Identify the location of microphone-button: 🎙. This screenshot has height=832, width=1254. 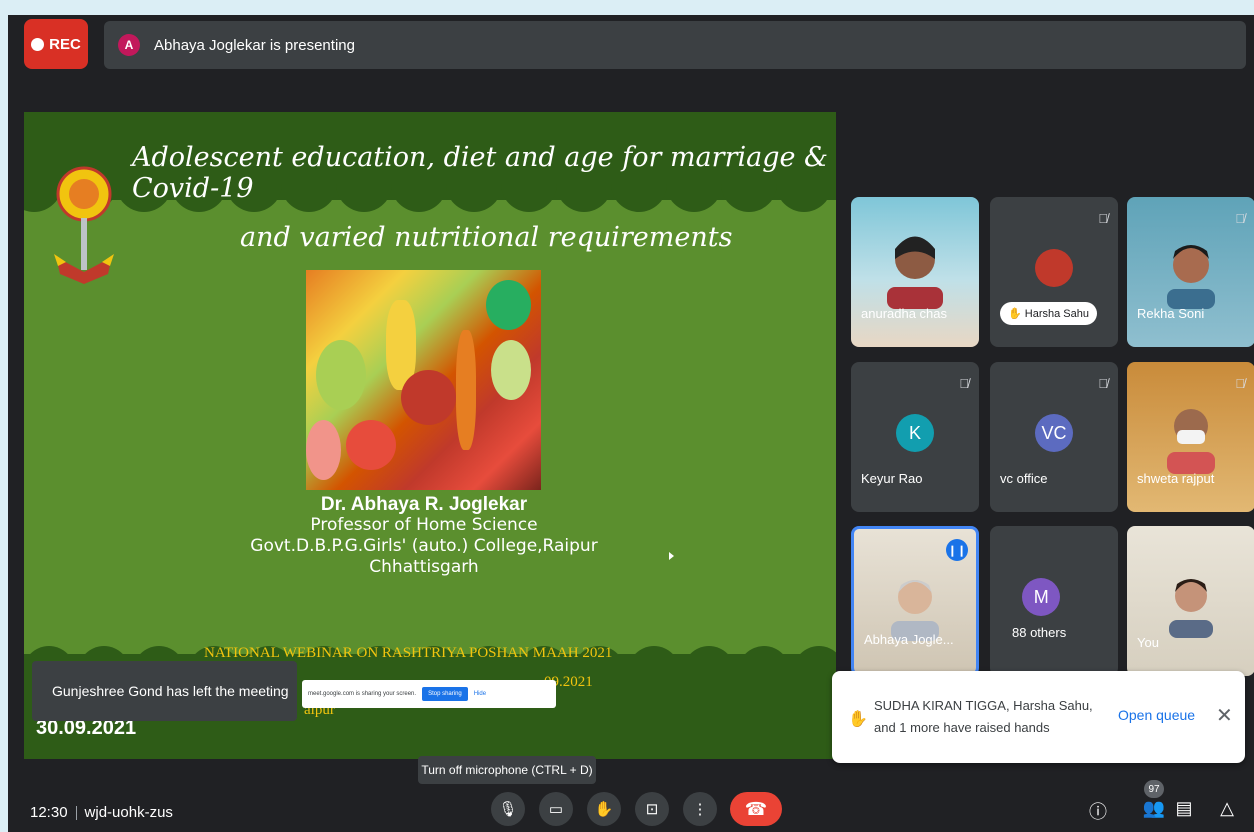
(508, 809).